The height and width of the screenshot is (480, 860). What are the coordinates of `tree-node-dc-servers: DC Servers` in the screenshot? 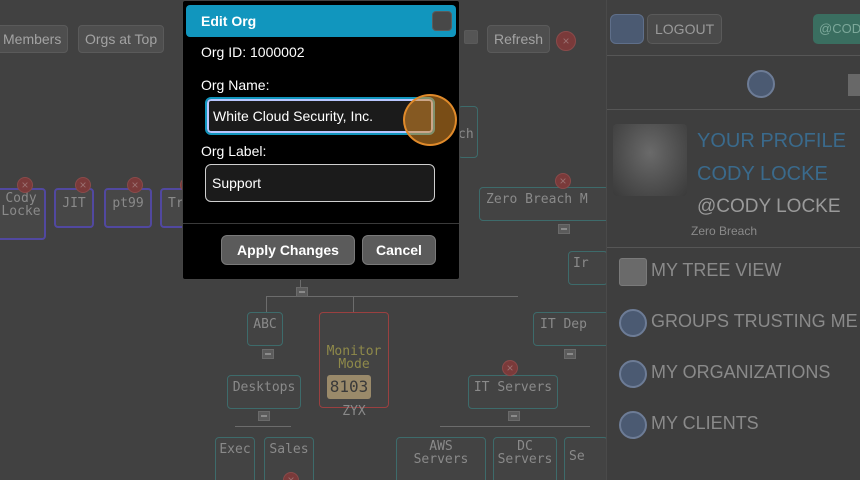 It's located at (525, 458).